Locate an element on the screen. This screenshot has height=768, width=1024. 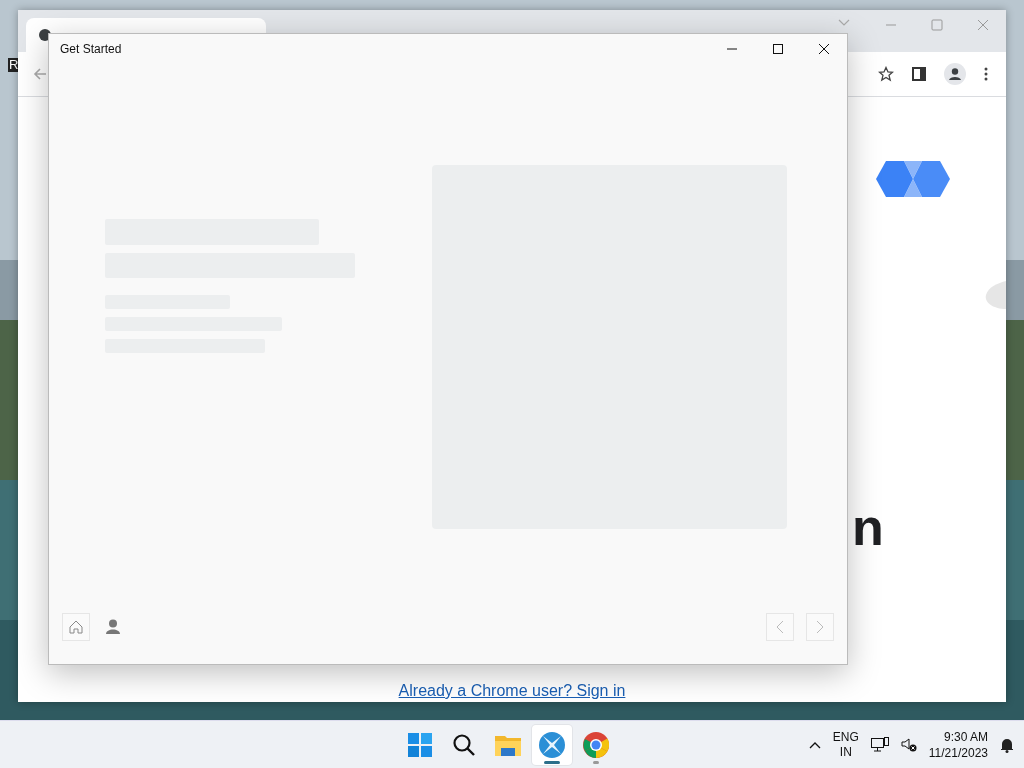
page-heading: n is located at coordinates (868, 527).